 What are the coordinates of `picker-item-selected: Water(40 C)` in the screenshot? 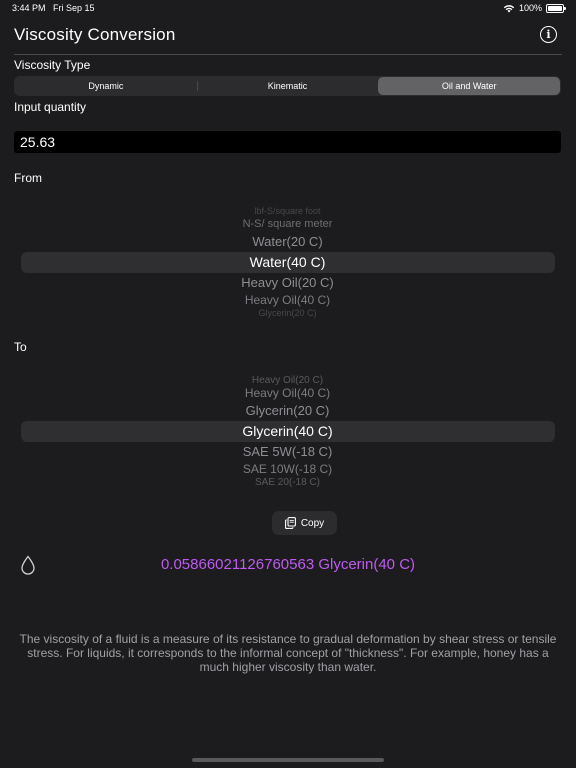 It's located at (287, 262).